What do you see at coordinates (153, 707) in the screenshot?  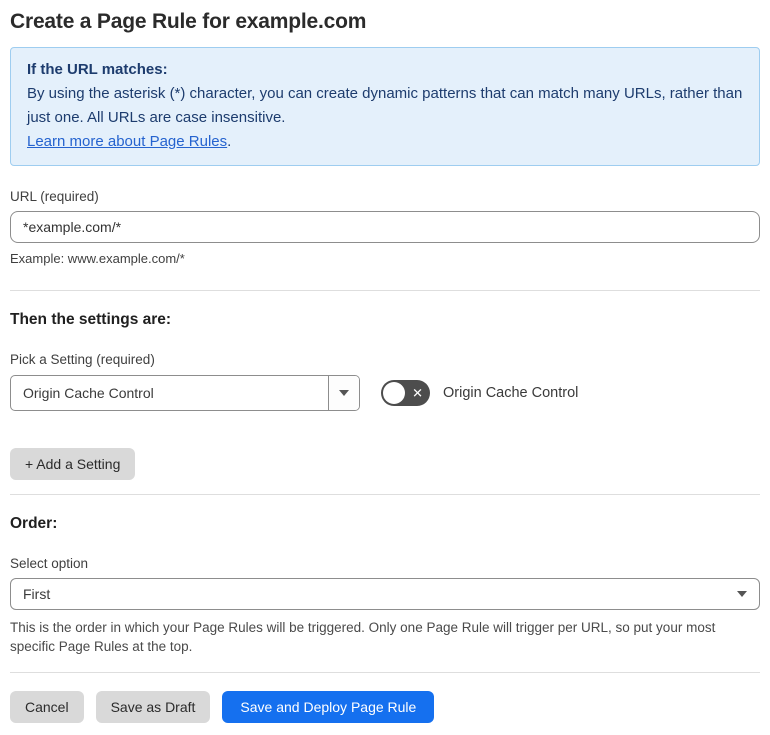 I see `save-as-draft-button: Save as Draft` at bounding box center [153, 707].